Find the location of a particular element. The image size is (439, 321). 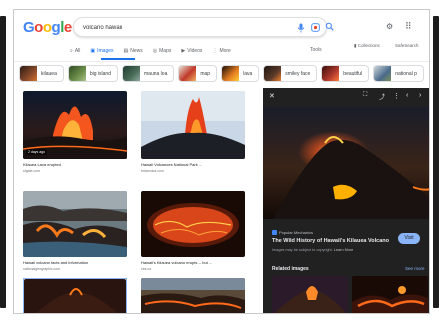

search-tabs: ⌕ All ▣ Images ▤ News ◎ Maps ▶ Videos ⋮ More is located at coordinates (150, 51).